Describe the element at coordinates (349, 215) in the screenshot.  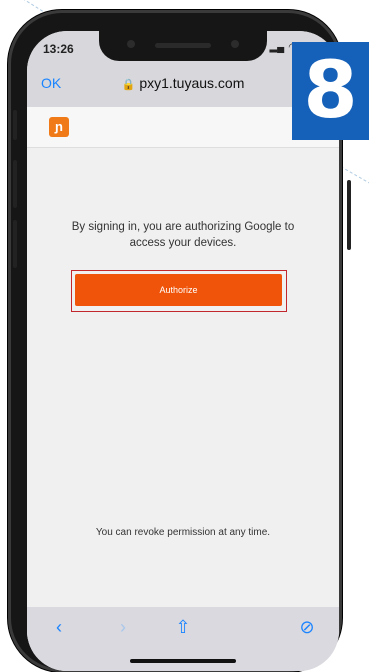
I see `phone-power-button` at that location.